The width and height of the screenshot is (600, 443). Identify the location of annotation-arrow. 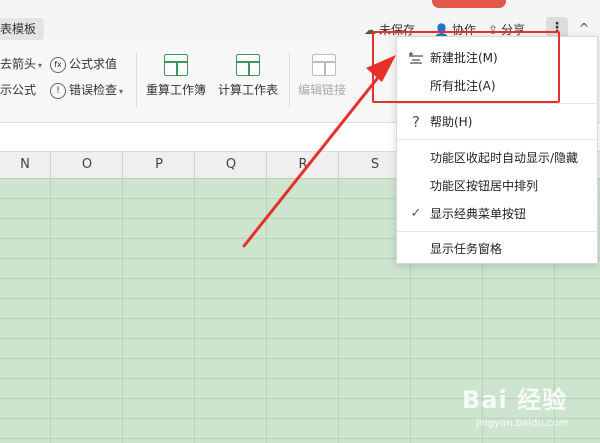
(319, 151).